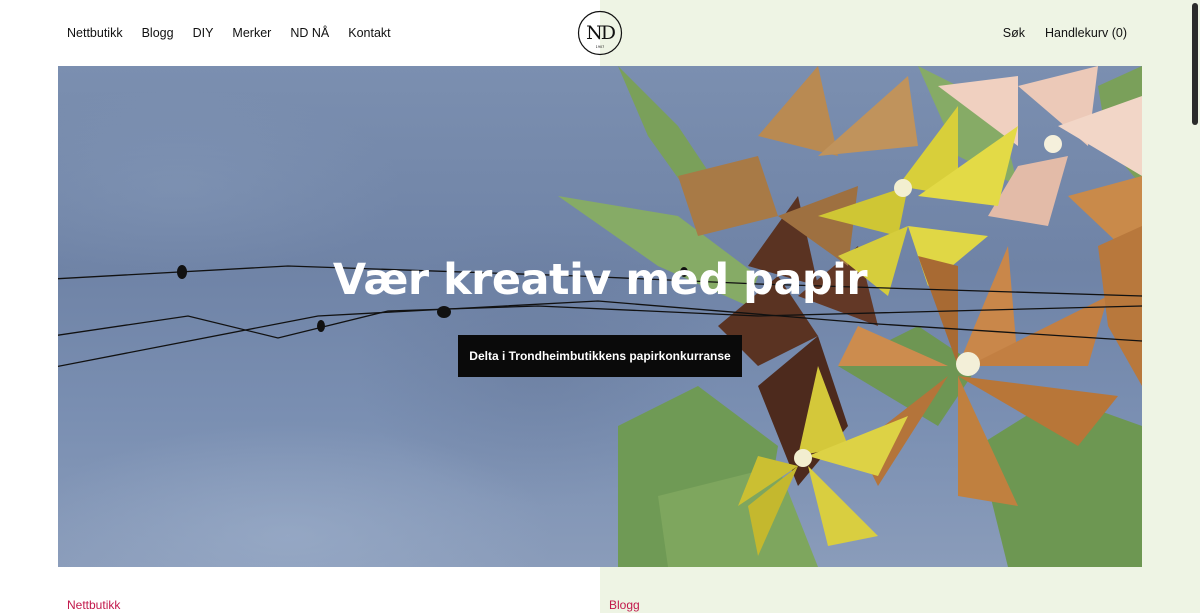  Describe the element at coordinates (203, 33) in the screenshot. I see `nav-item-diy: DIY` at that location.